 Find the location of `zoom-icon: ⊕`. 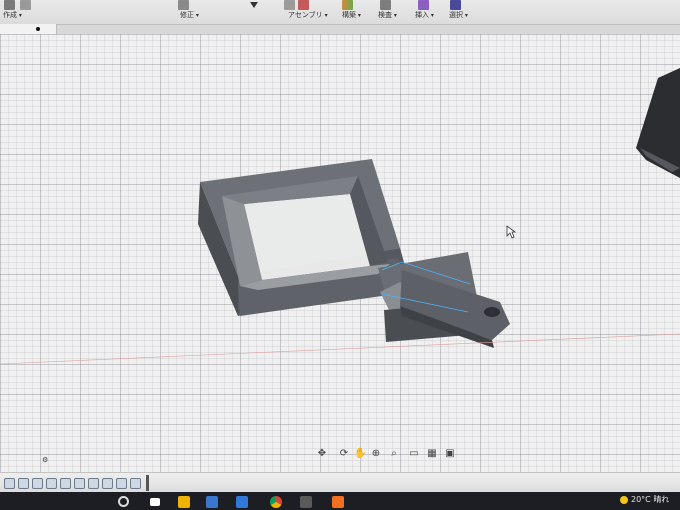

zoom-icon: ⊕ is located at coordinates (376, 454).